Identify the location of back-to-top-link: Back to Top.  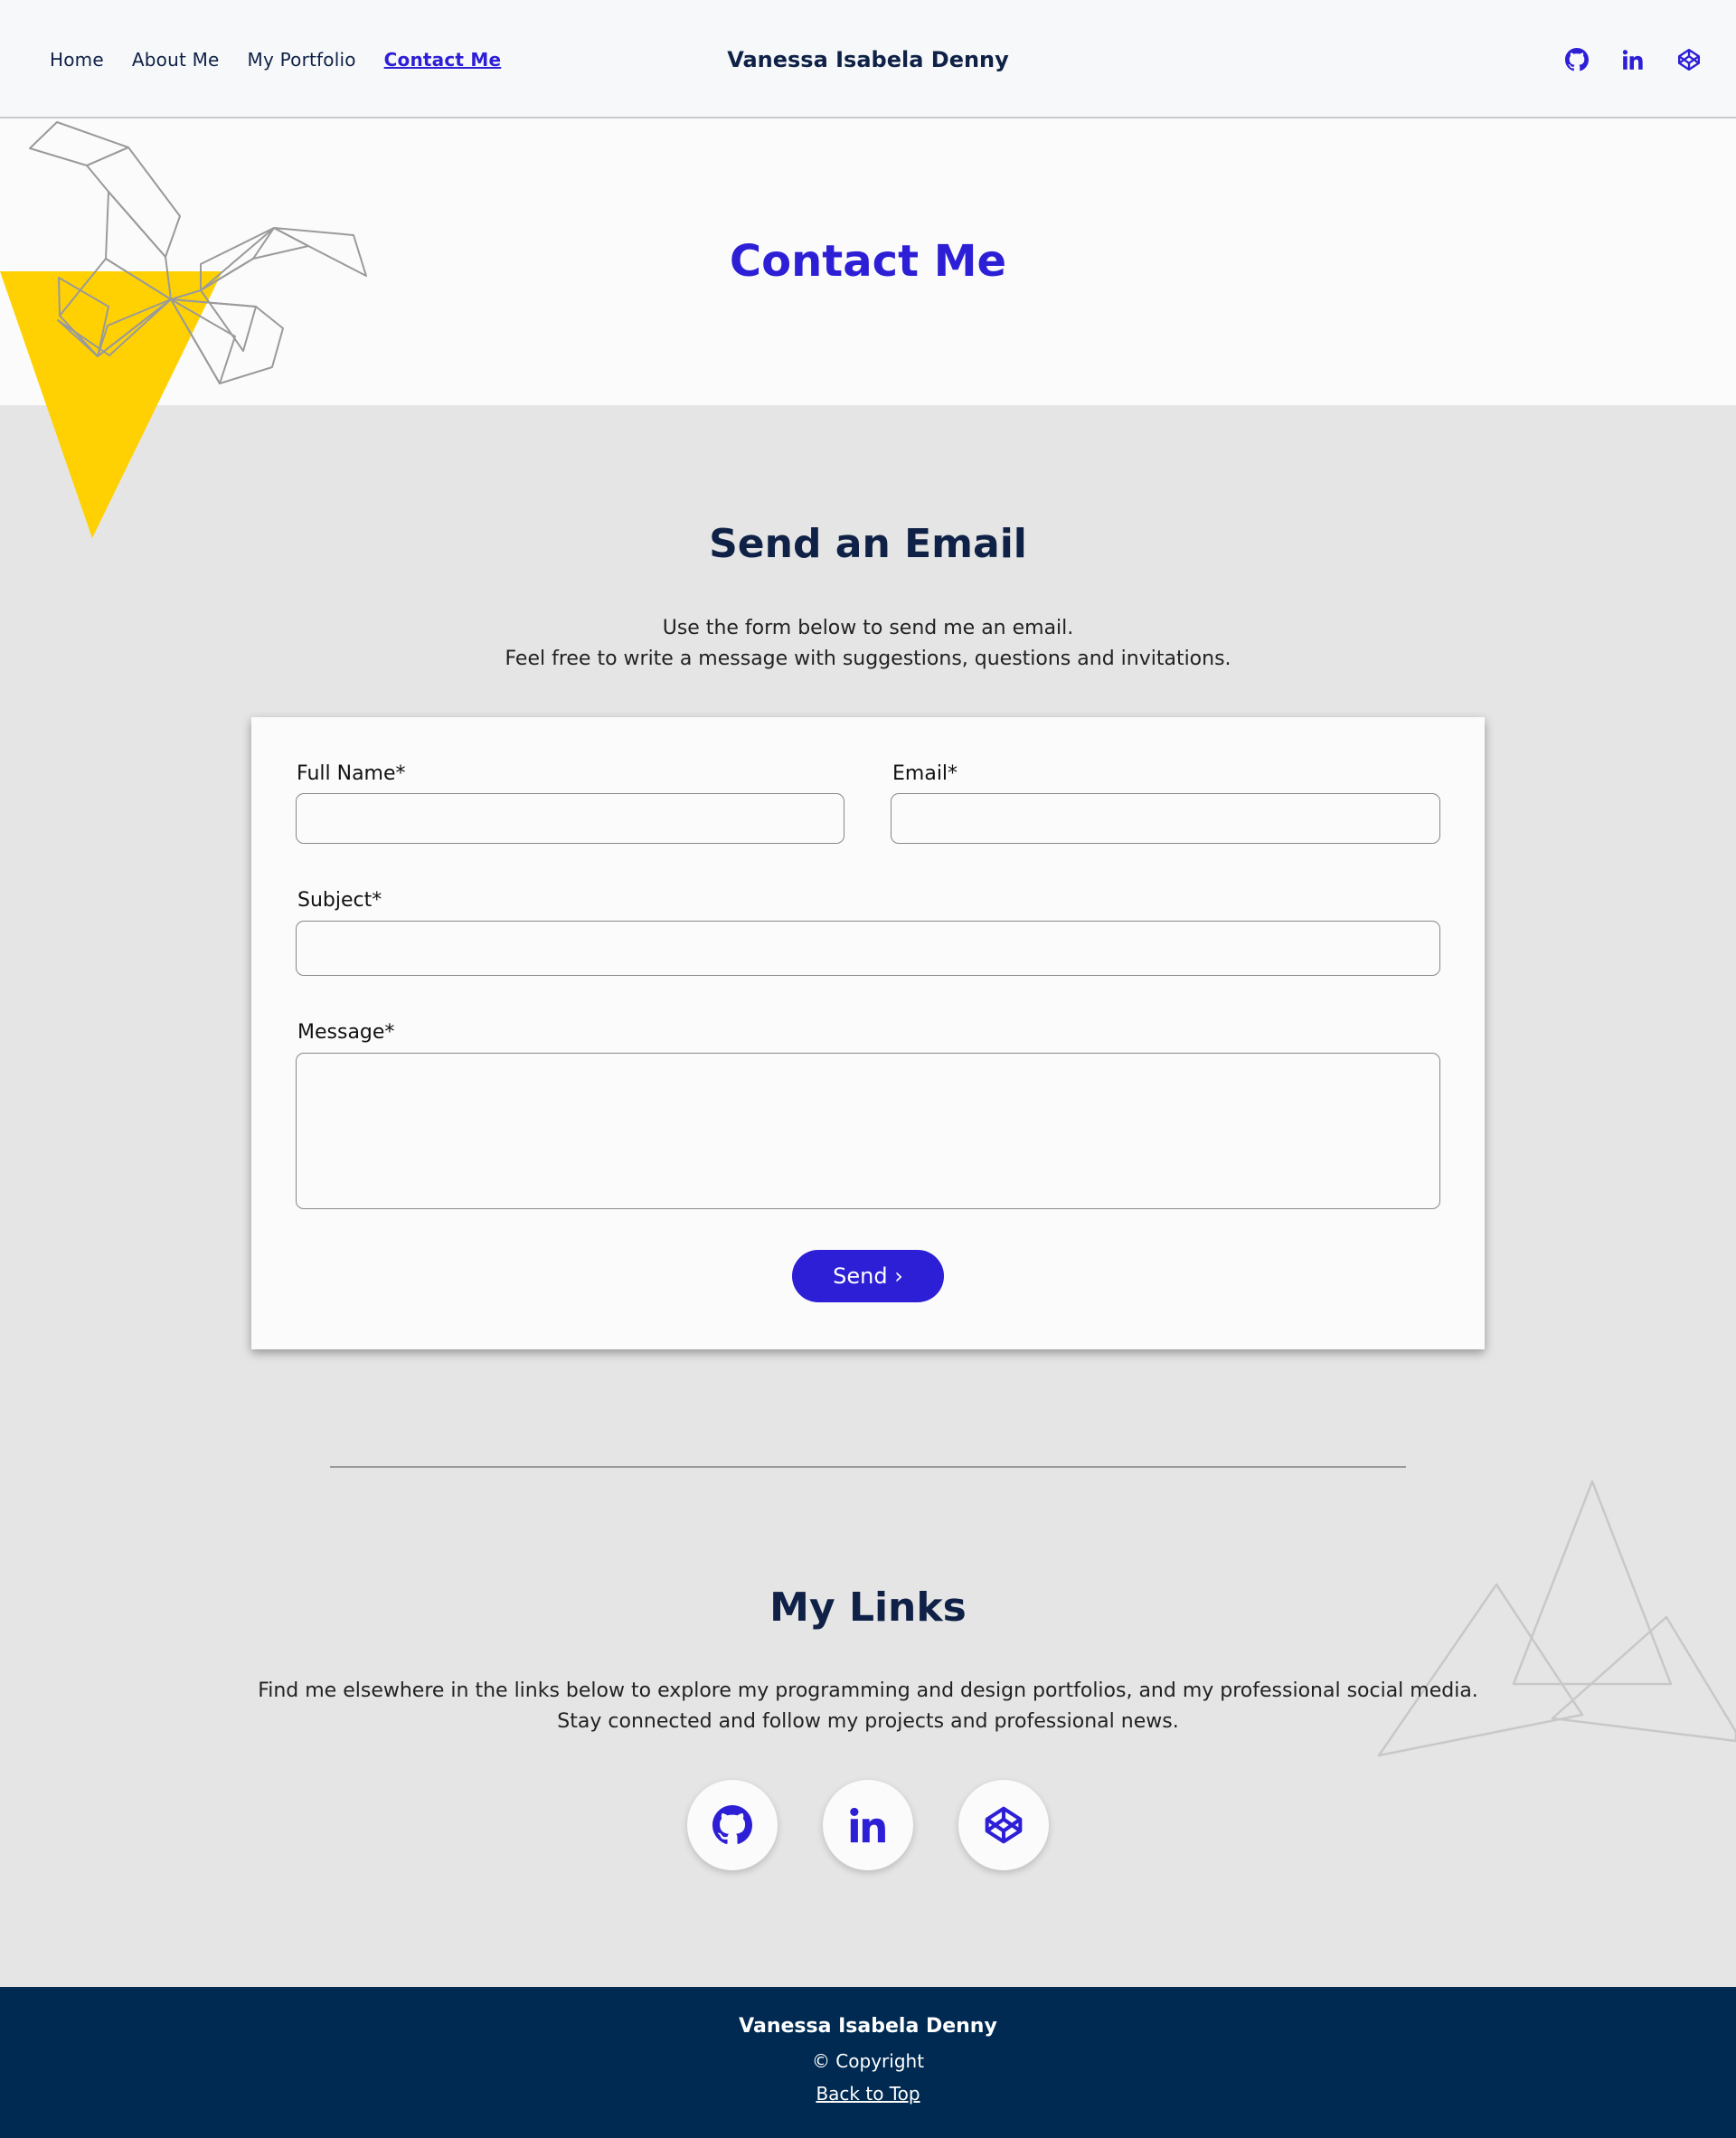
(868, 2094).